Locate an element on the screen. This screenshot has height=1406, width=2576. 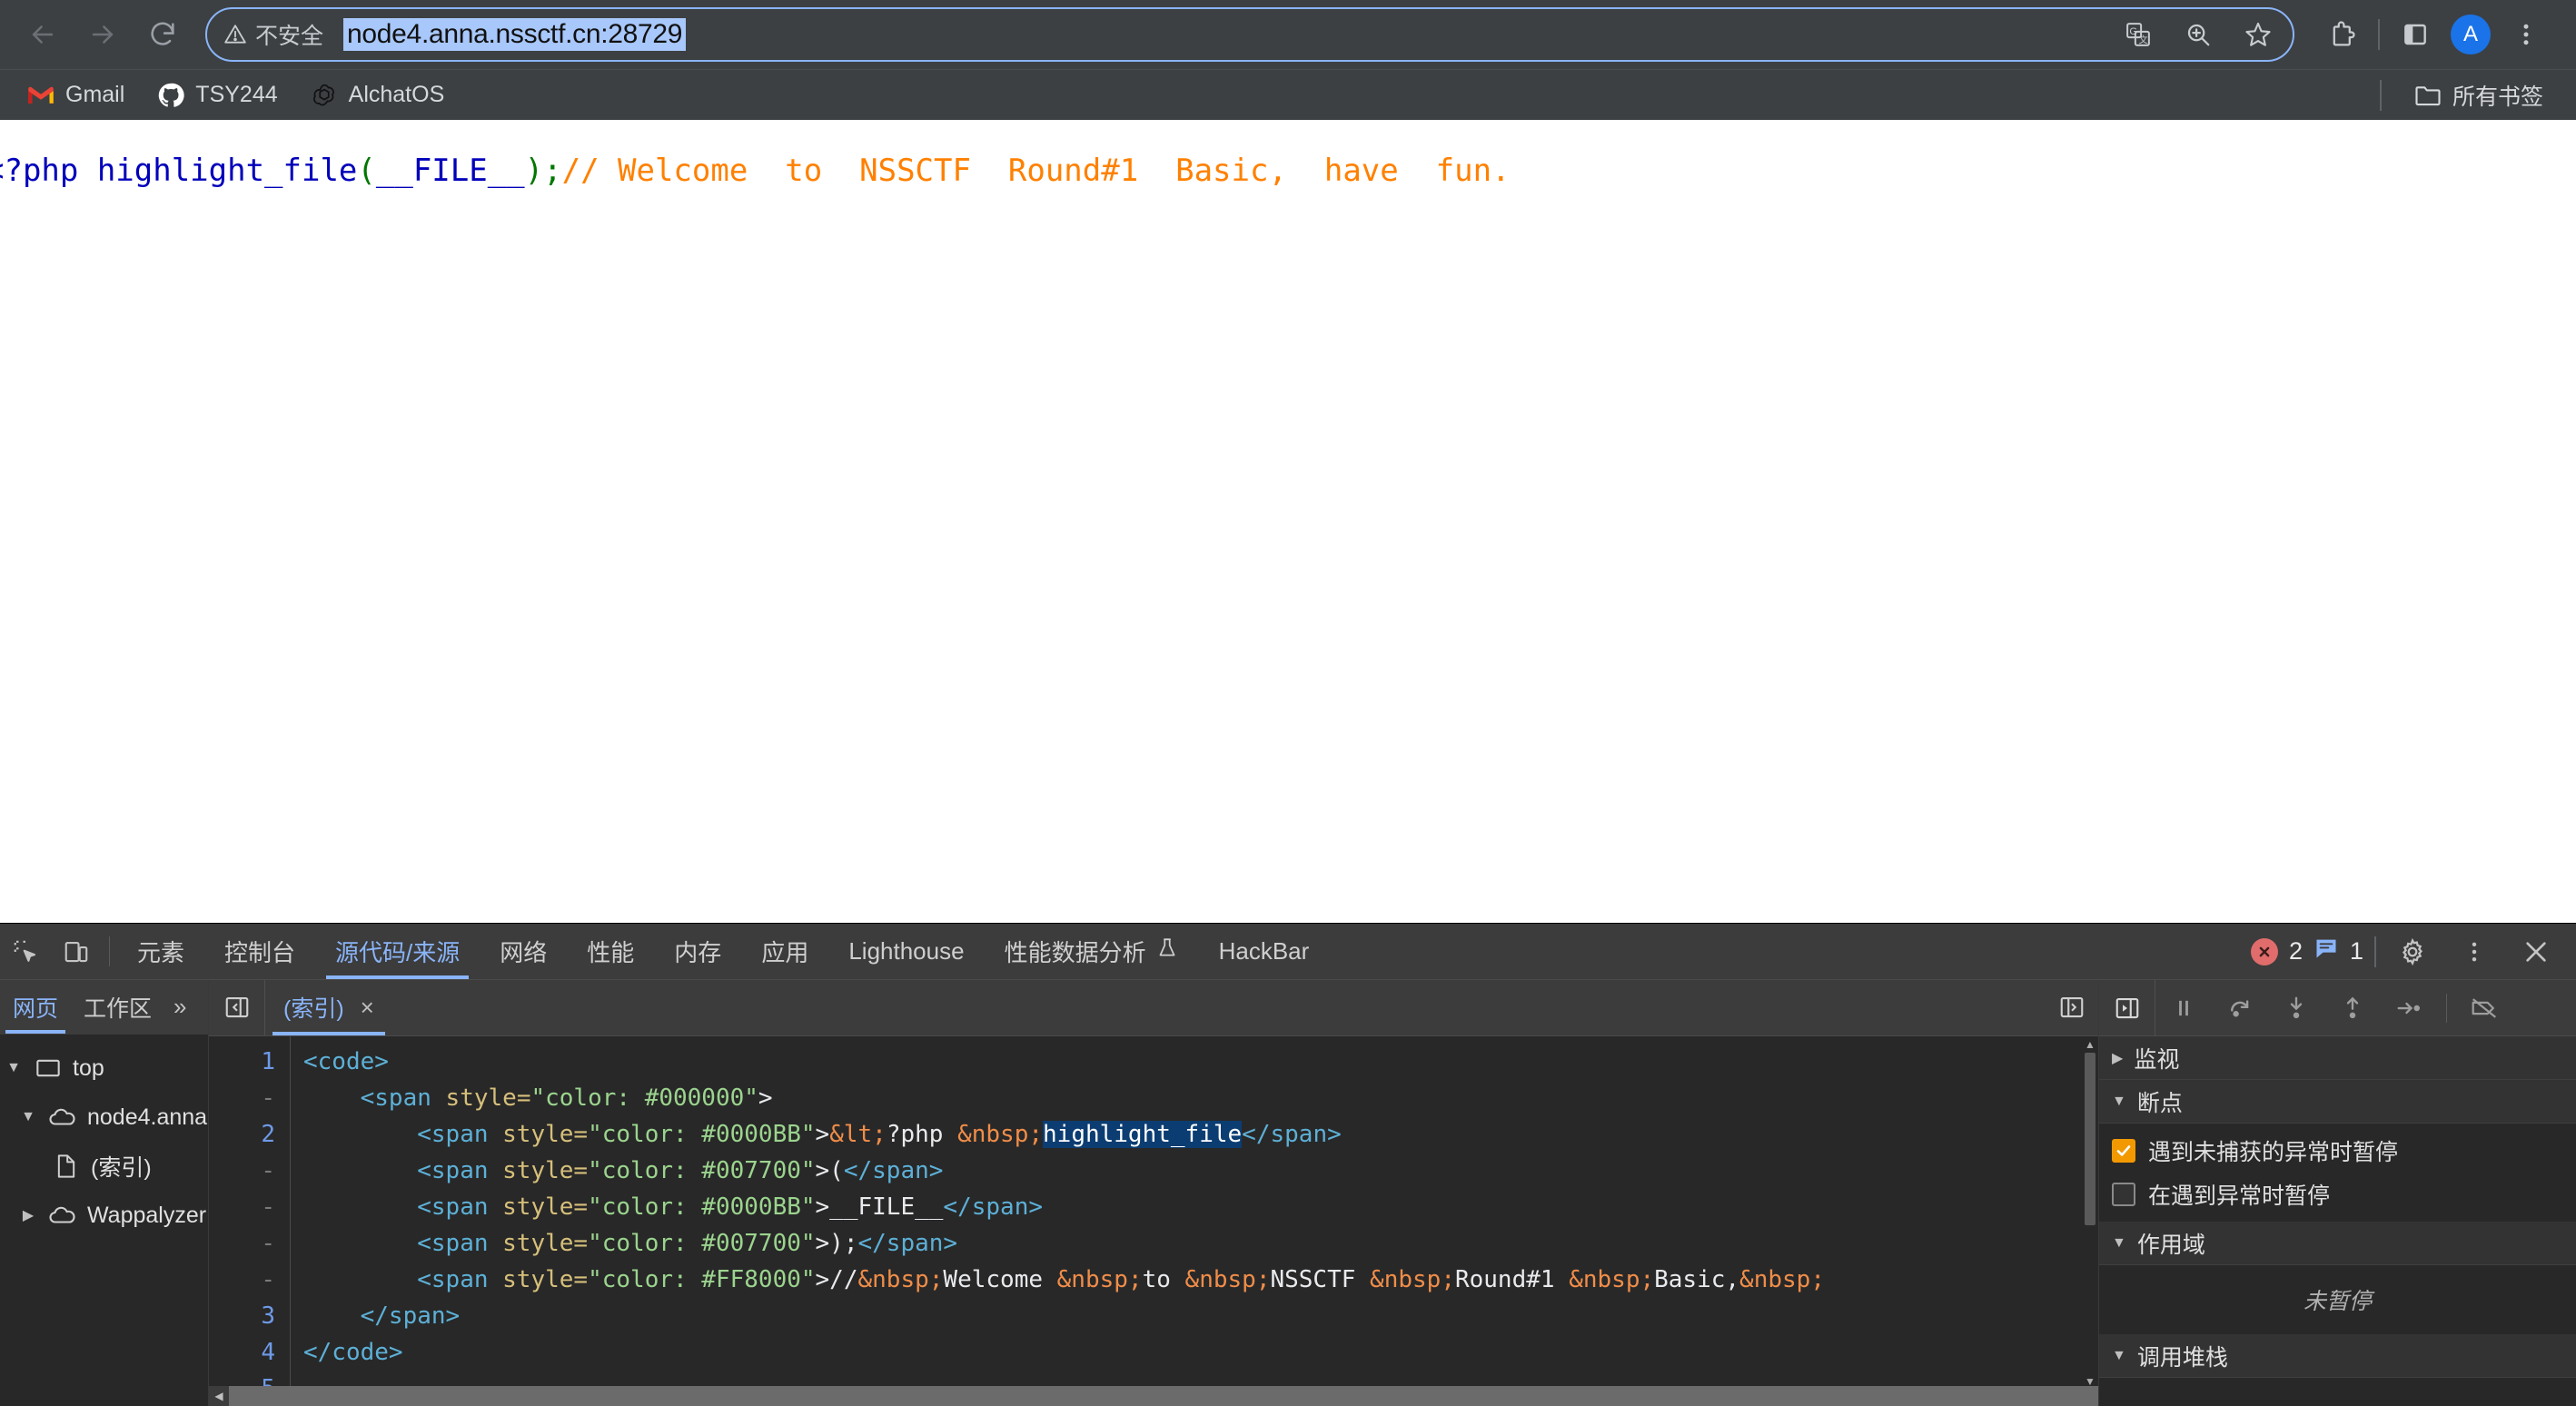
tab-label: 源代码/来源 is located at coordinates (398, 952).